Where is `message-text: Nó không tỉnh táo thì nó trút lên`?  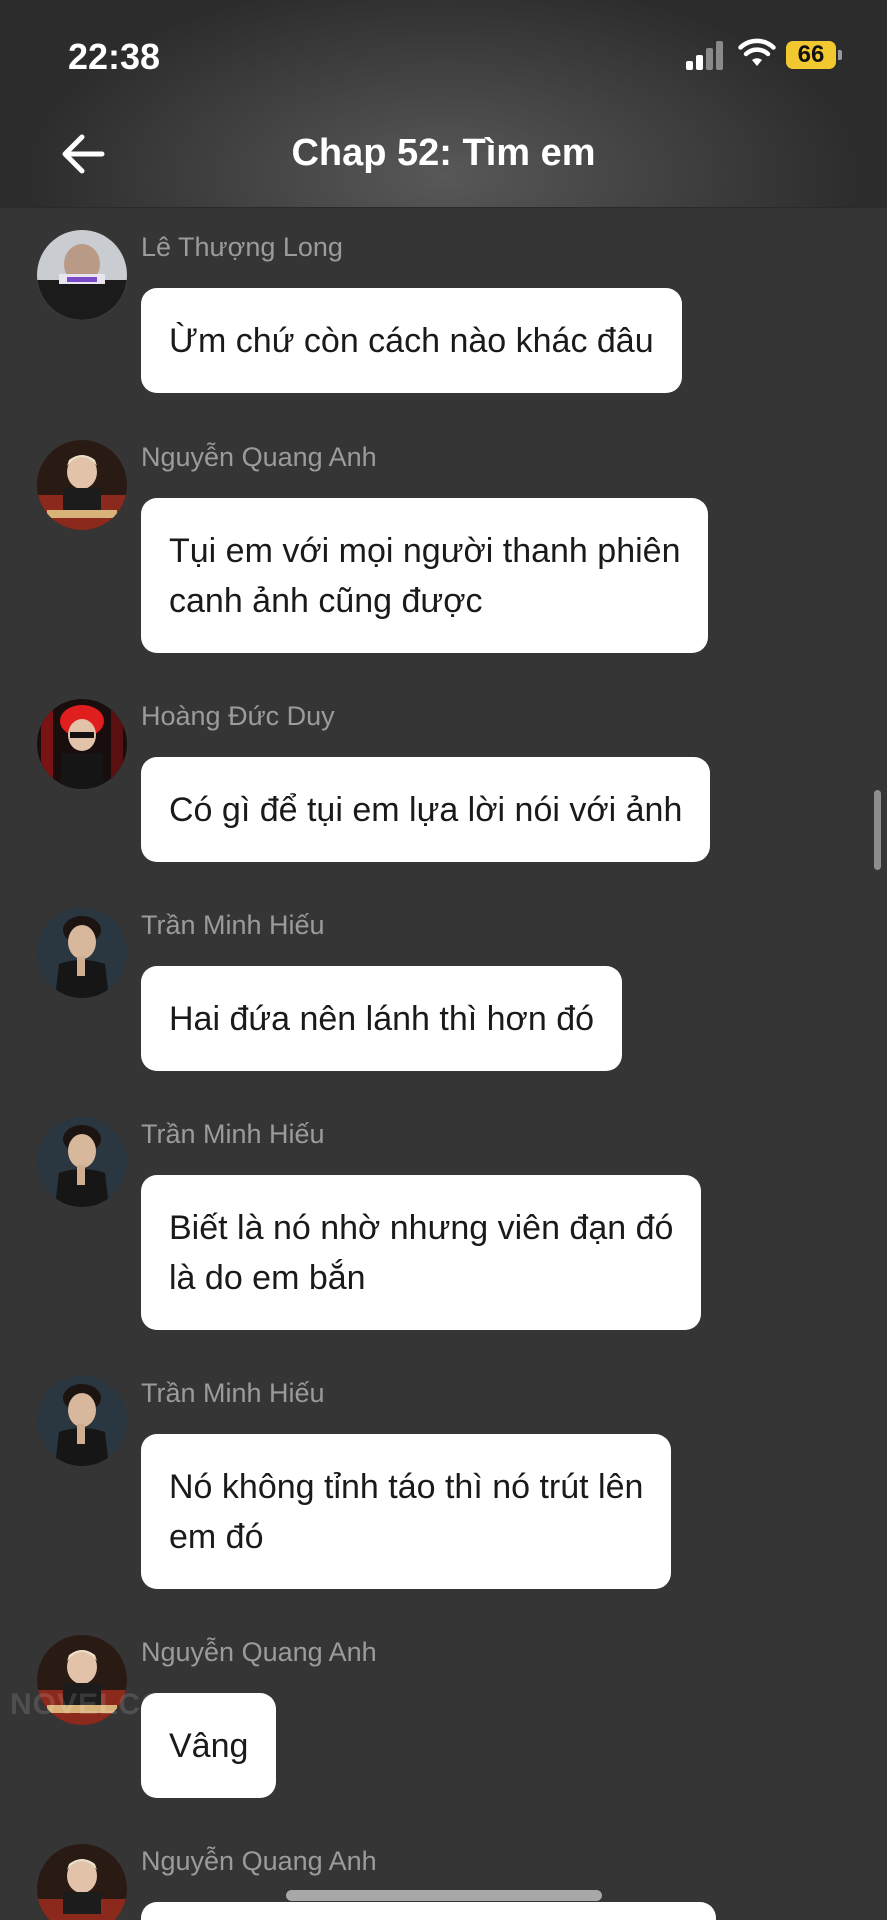
message-text: Nó không tỉnh táo thì nó trút lên is located at coordinates (406, 1487).